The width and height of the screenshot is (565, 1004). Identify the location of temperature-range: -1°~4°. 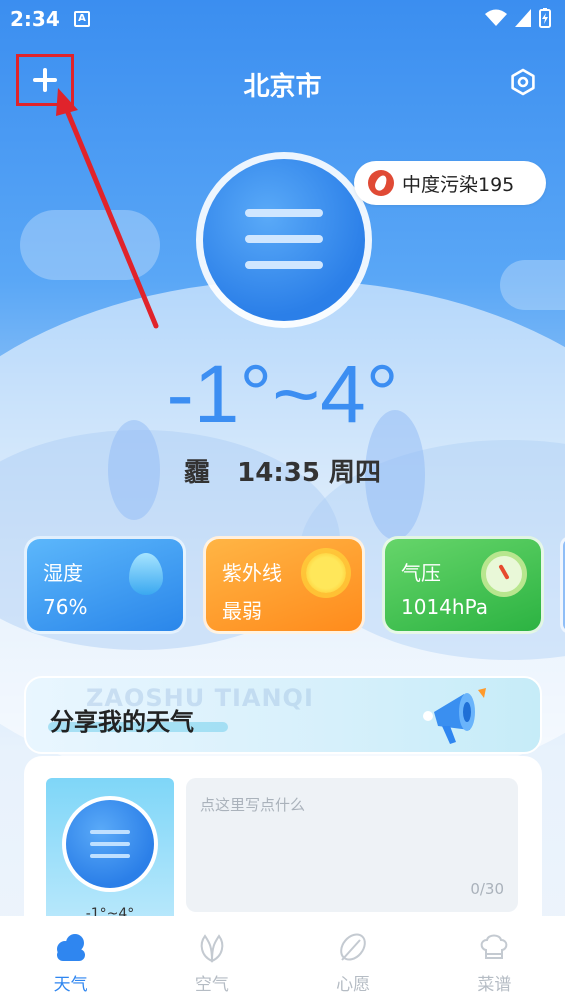
(282, 394).